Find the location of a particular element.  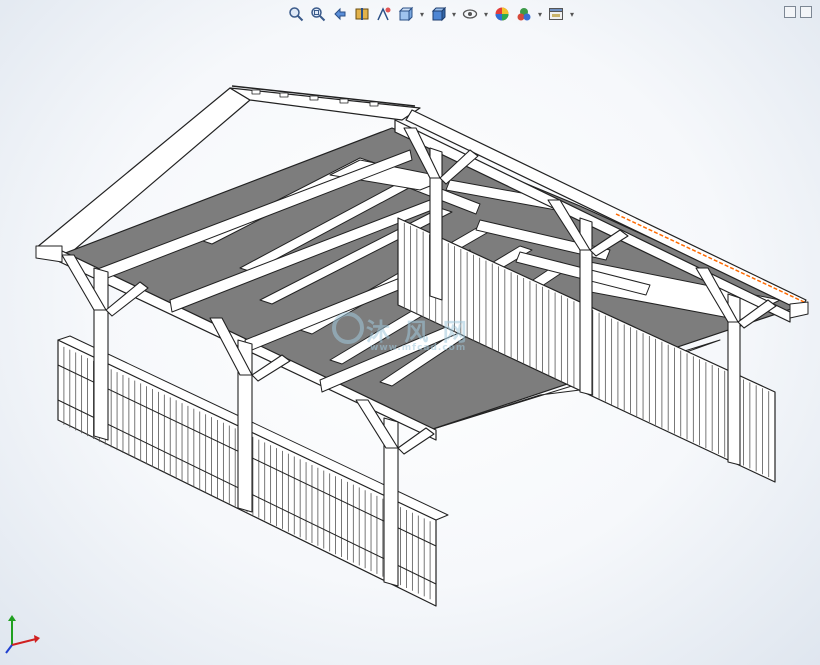

watermark: 沐 风 网 www.mfcad.com is located at coordinates (400, 332).